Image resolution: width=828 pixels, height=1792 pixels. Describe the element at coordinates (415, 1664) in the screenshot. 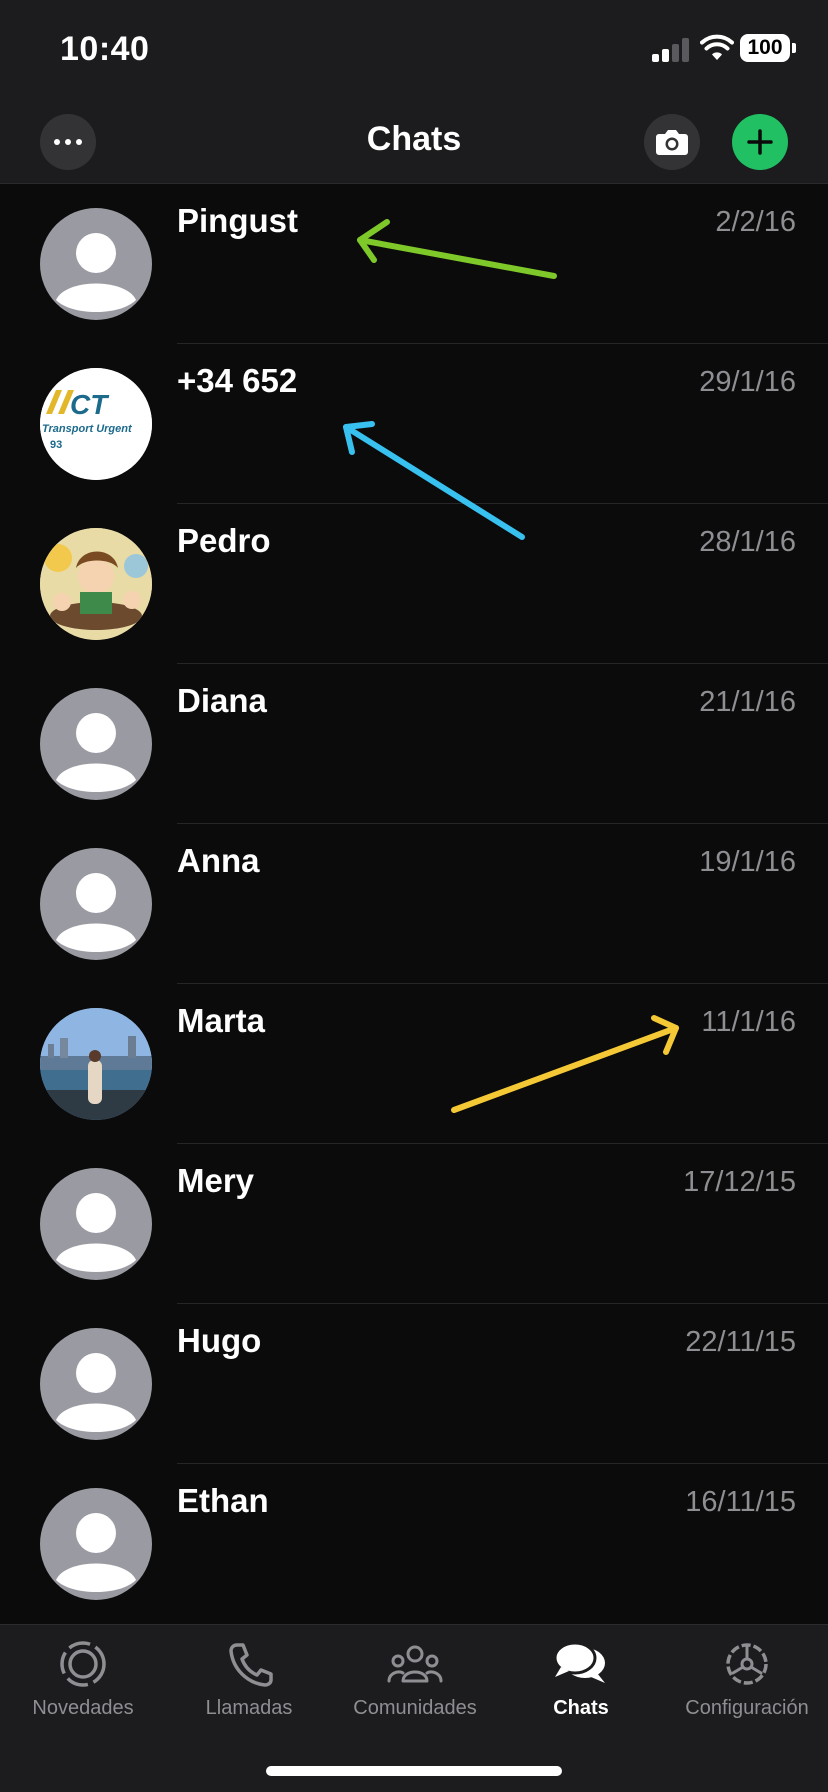

I see `communities-icon` at that location.